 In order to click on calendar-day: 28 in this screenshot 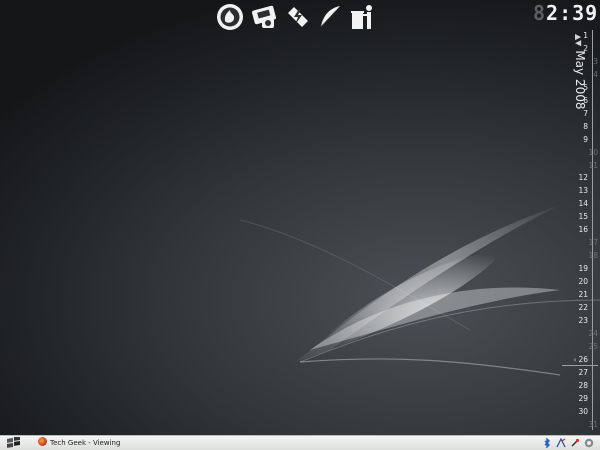, I will do `click(576, 385)`.